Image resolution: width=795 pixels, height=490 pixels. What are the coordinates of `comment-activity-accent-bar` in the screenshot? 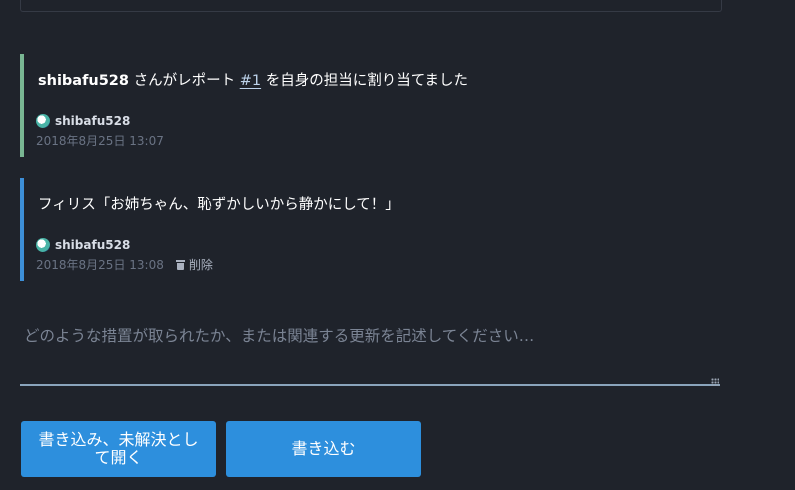 It's located at (22, 229).